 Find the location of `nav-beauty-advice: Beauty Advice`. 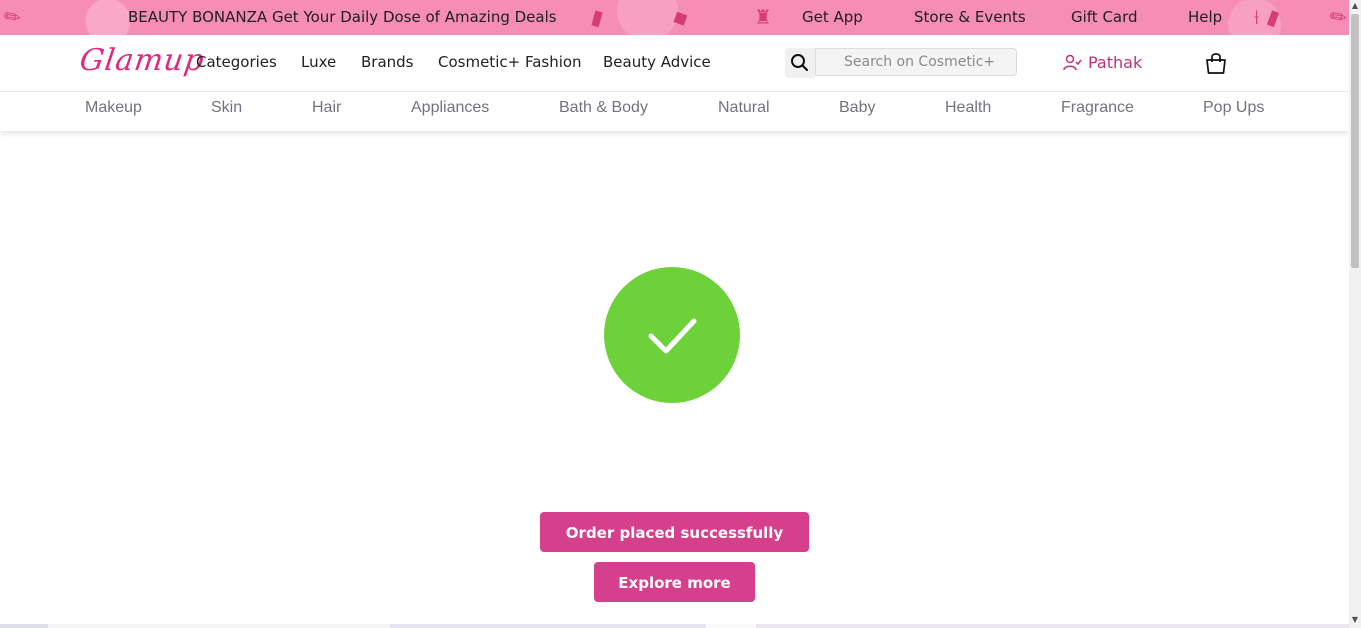

nav-beauty-advice: Beauty Advice is located at coordinates (657, 62).